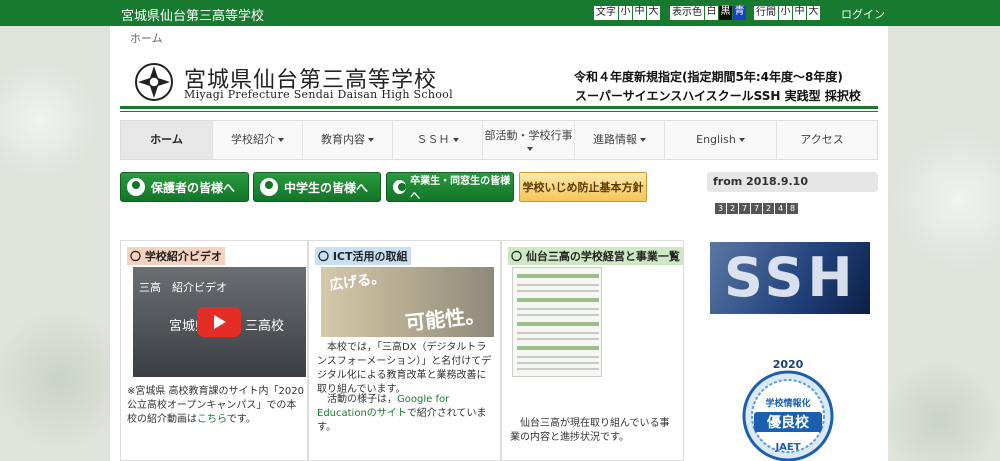  What do you see at coordinates (445, 319) in the screenshot?
I see `ict-image-word2: 可能性。` at bounding box center [445, 319].